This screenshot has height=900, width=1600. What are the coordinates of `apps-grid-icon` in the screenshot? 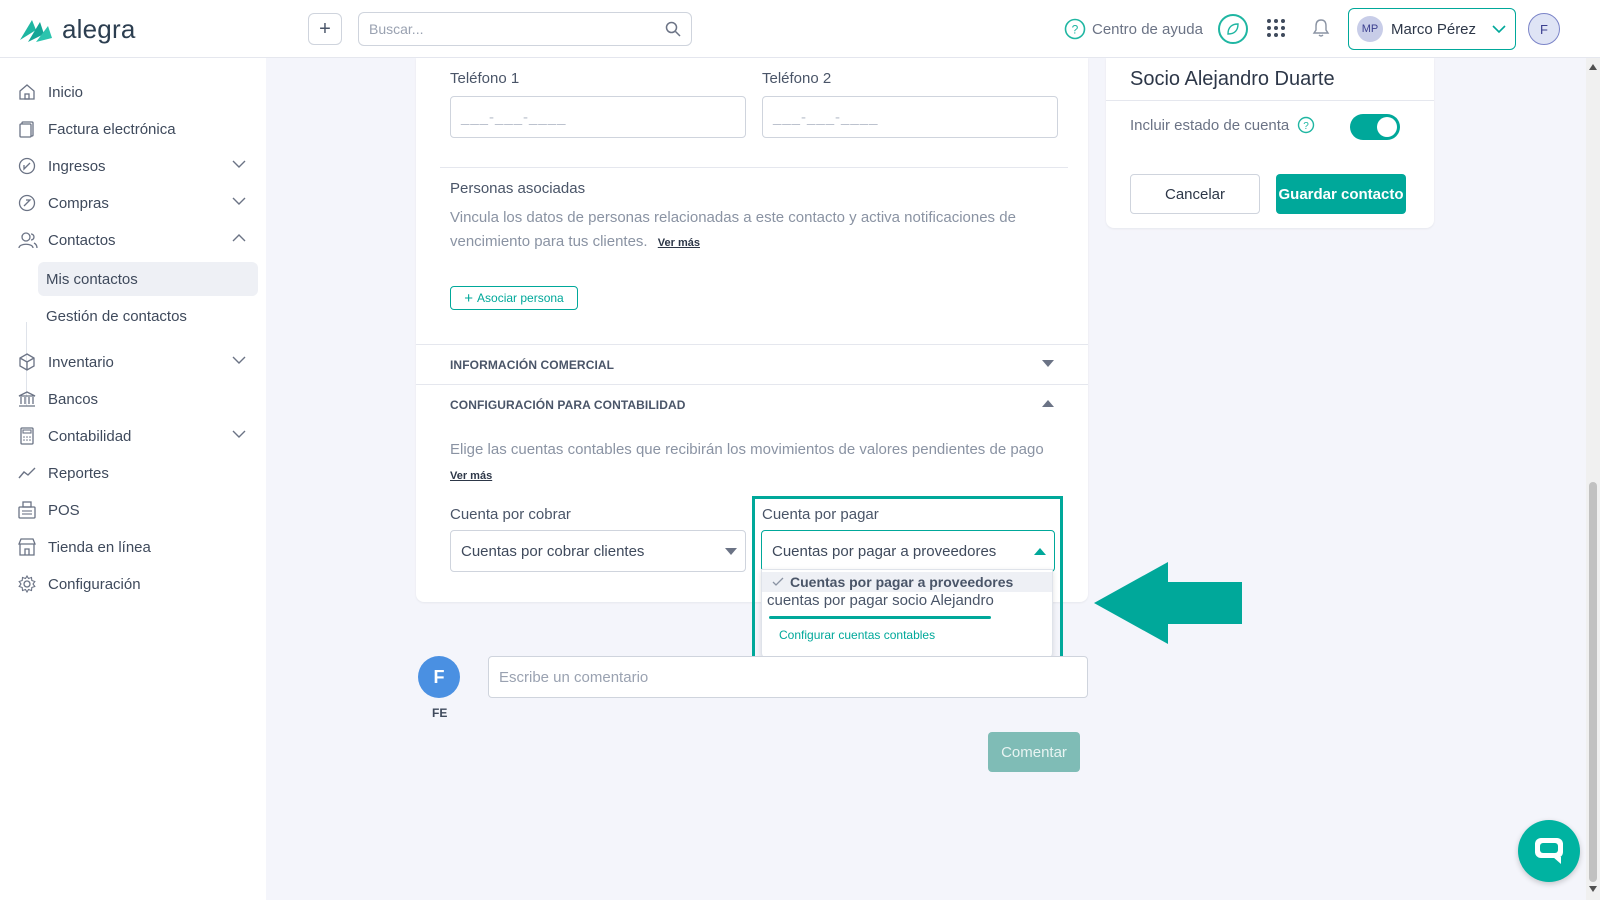 It's located at (1276, 28).